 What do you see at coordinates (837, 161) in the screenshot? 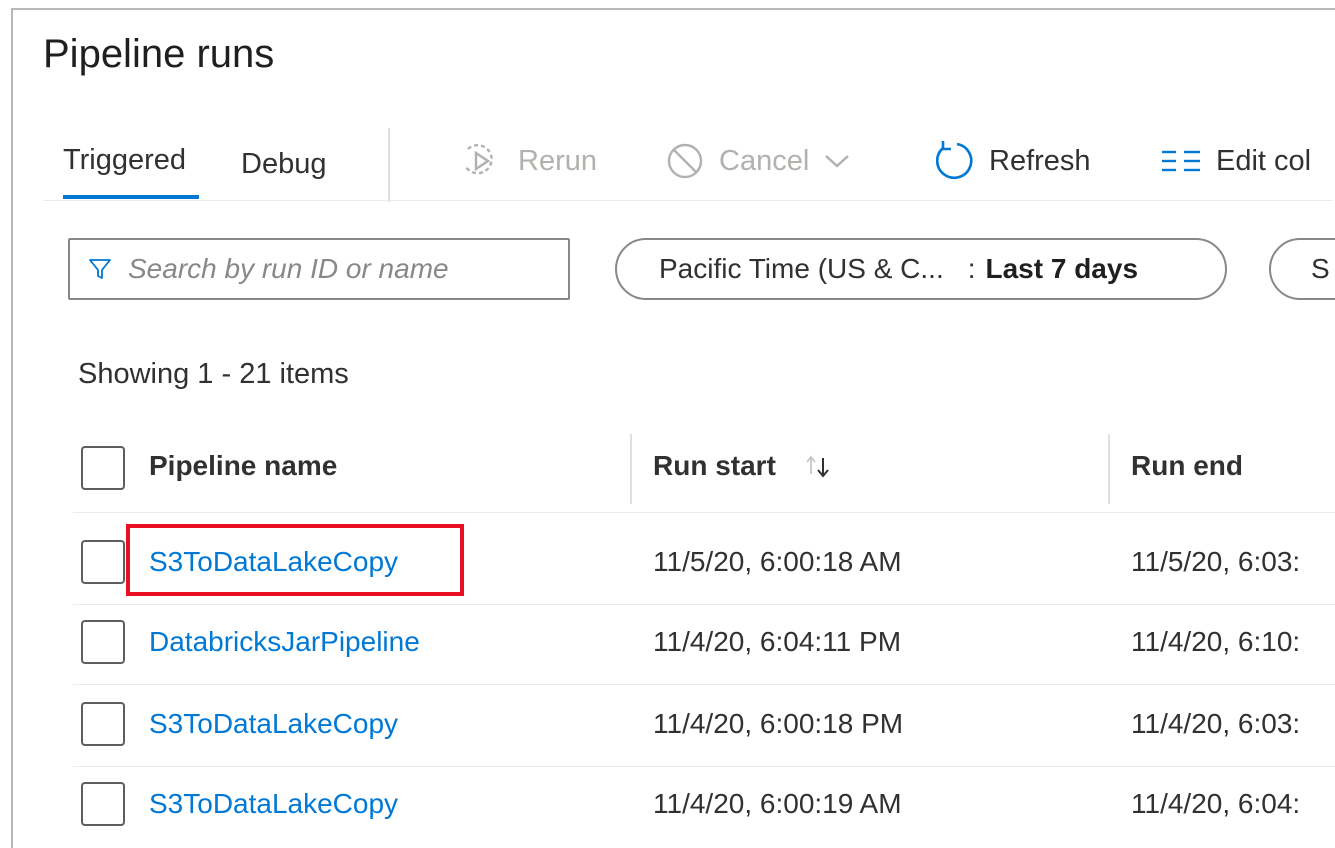
I see `chevron-down-icon` at bounding box center [837, 161].